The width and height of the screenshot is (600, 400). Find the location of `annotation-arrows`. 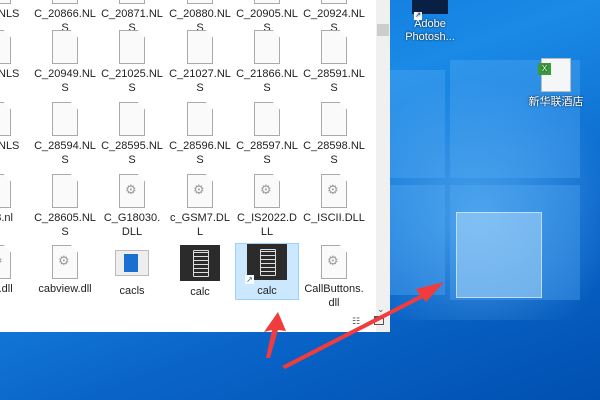

annotation-arrows is located at coordinates (354, 325).